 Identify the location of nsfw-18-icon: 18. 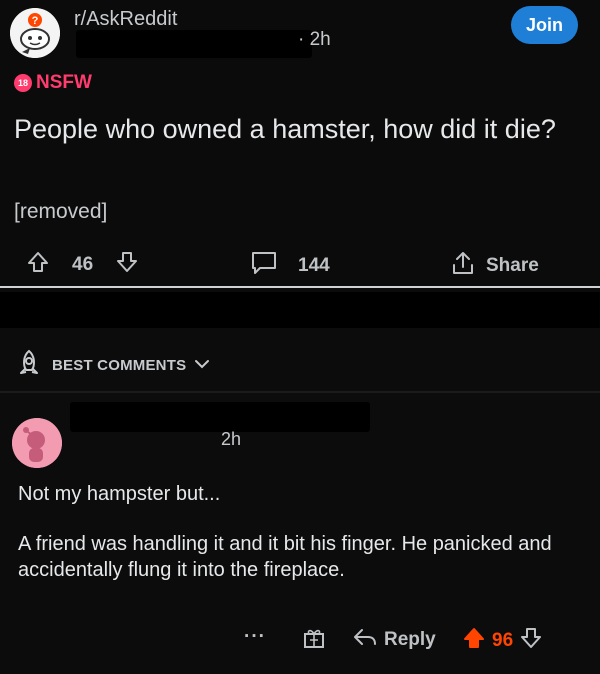
(23, 83).